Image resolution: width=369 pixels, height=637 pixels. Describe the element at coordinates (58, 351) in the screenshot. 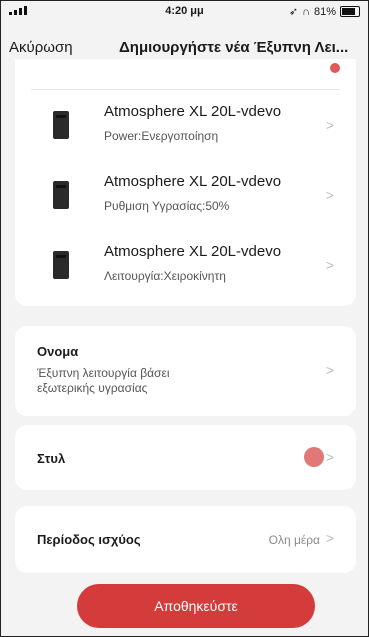

I see `name-label: Ονομα` at that location.